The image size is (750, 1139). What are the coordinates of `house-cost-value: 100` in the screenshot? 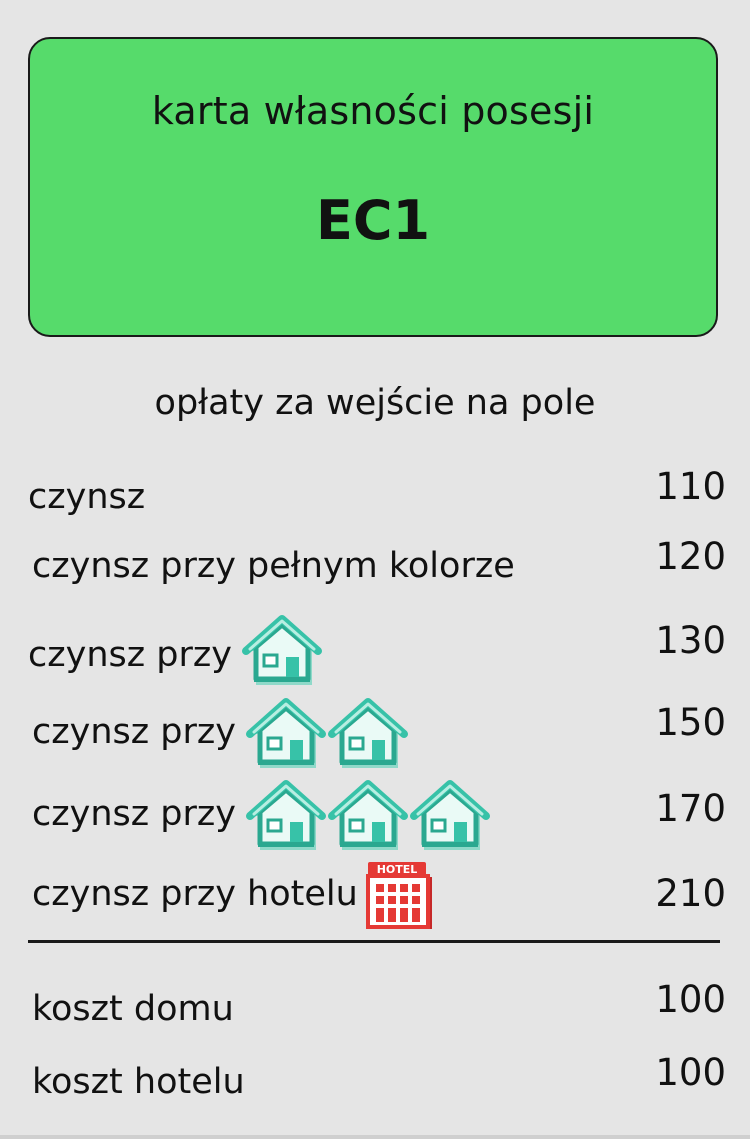 It's located at (690, 999).